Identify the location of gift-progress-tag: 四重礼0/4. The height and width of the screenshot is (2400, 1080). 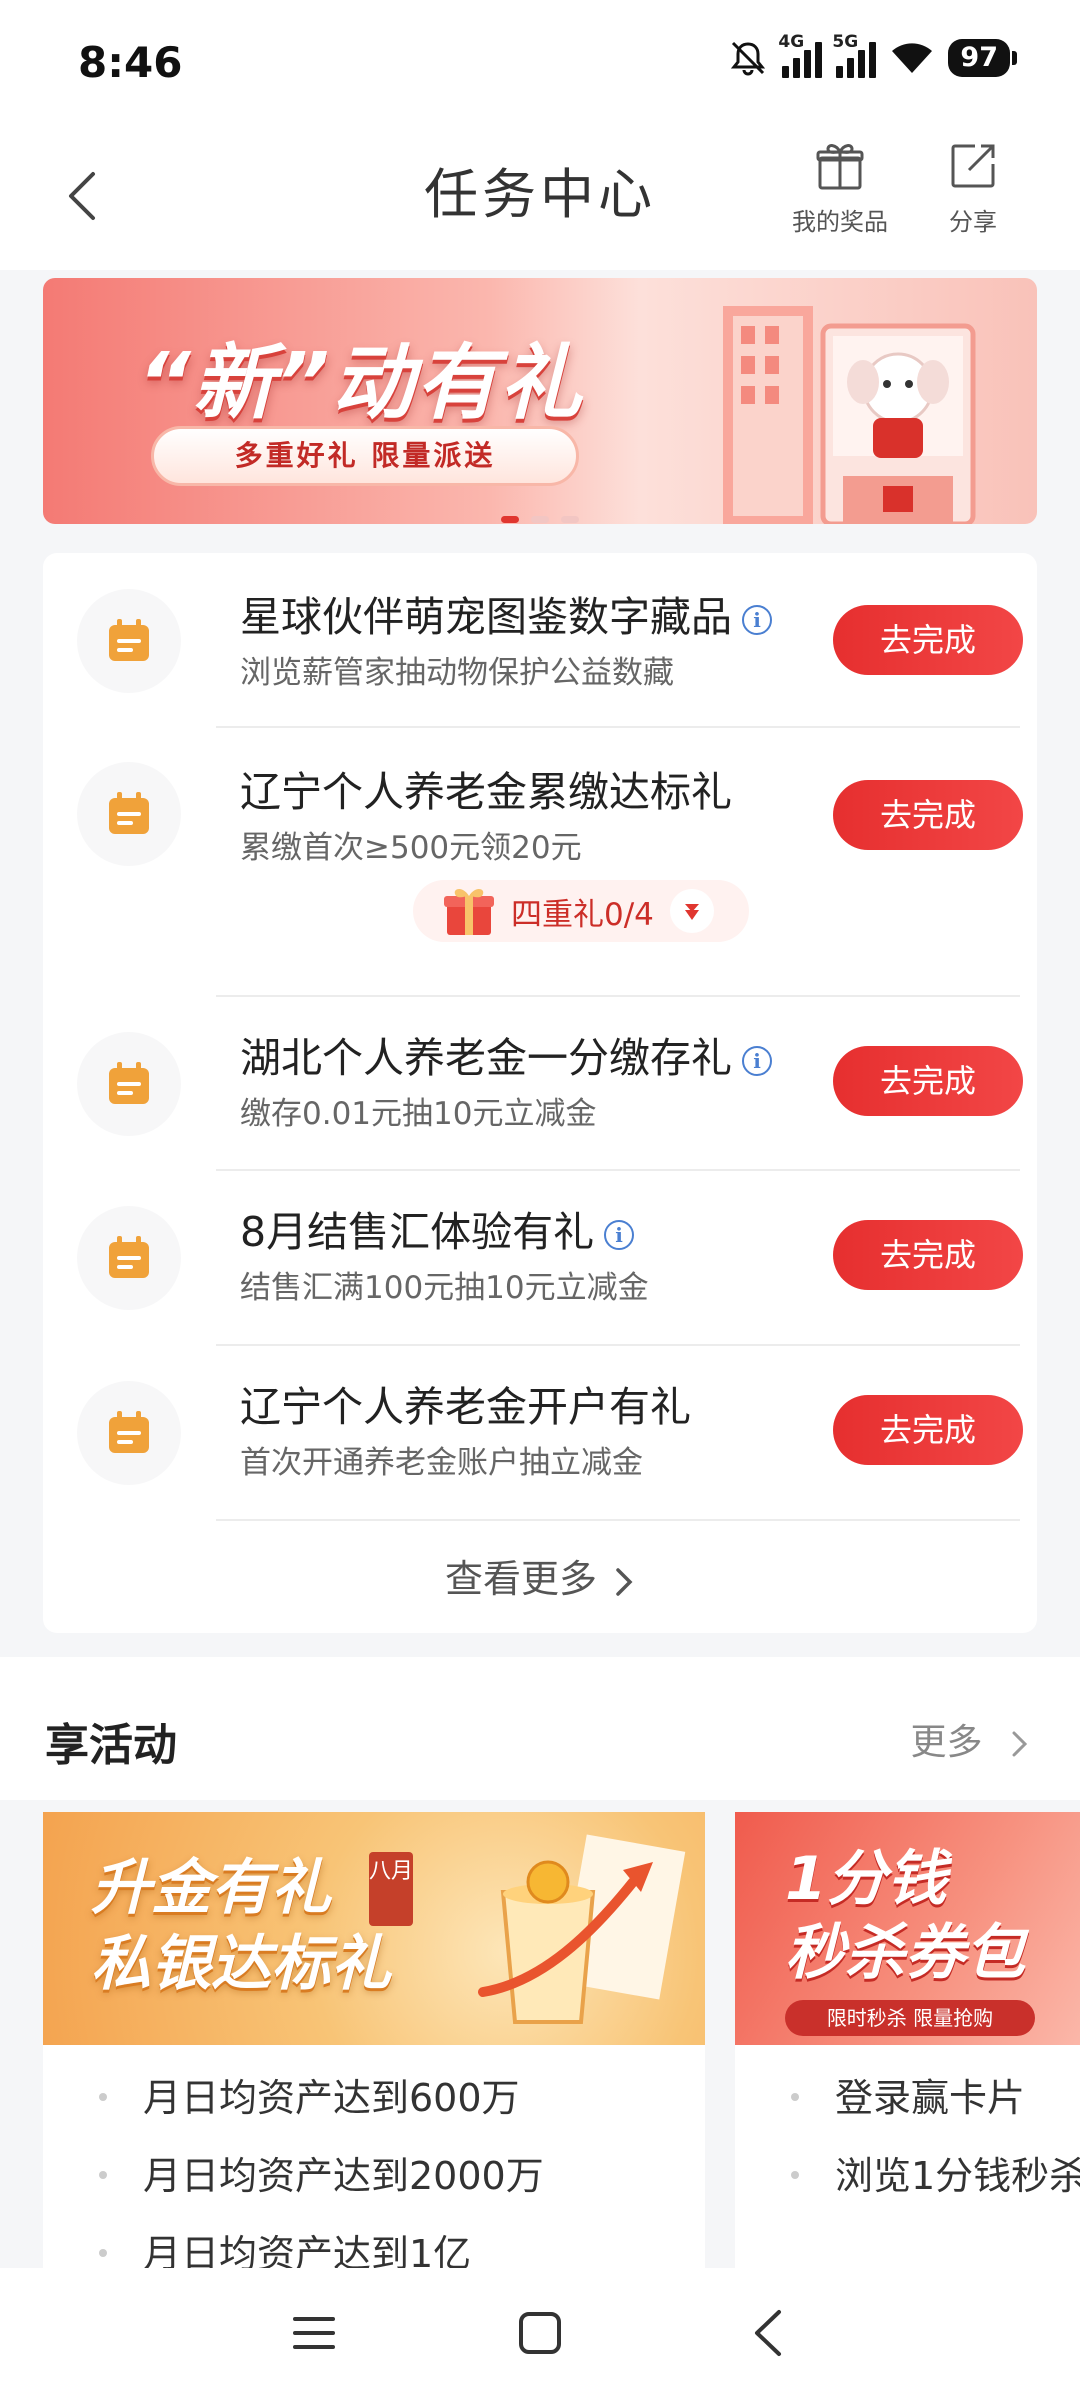
(581, 911).